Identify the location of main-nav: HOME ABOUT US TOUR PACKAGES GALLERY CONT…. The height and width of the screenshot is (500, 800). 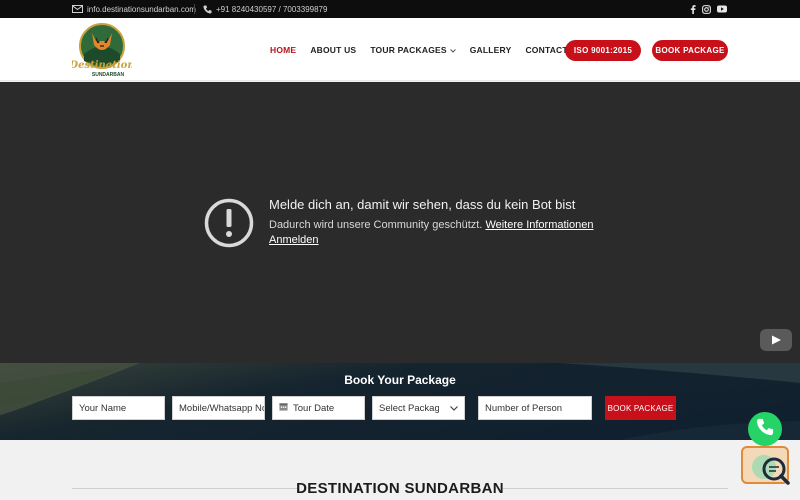
(439, 49).